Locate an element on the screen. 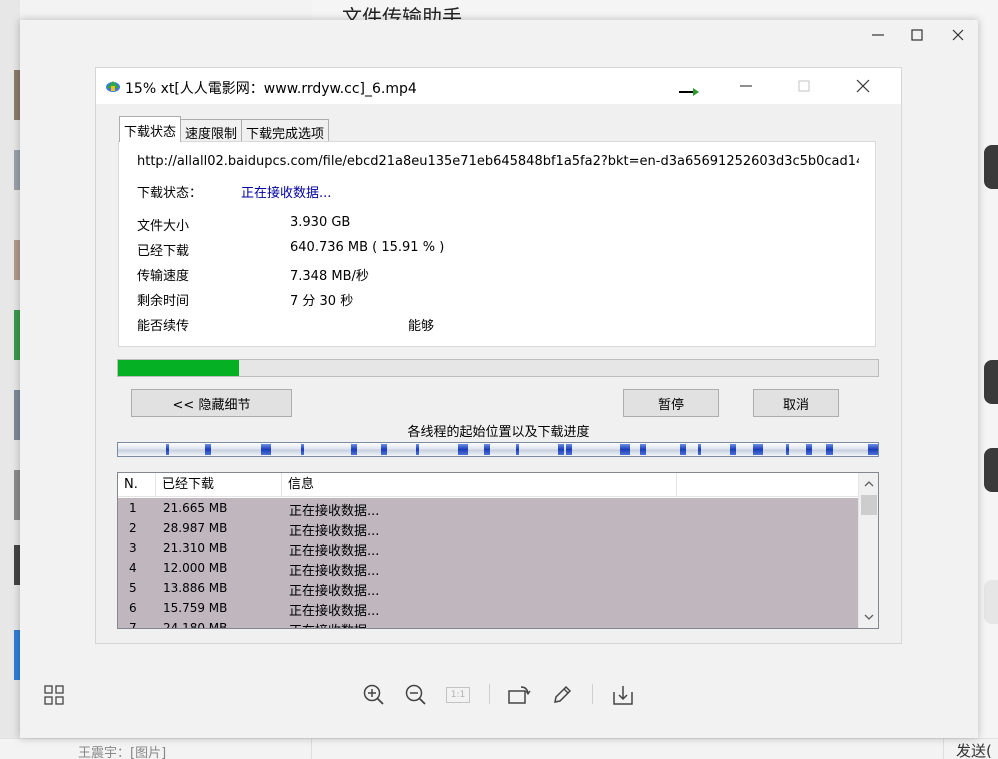 This screenshot has height=759, width=998. dialog-tabs: 下载状态 速度限制 下载完成选项 is located at coordinates (224, 129).